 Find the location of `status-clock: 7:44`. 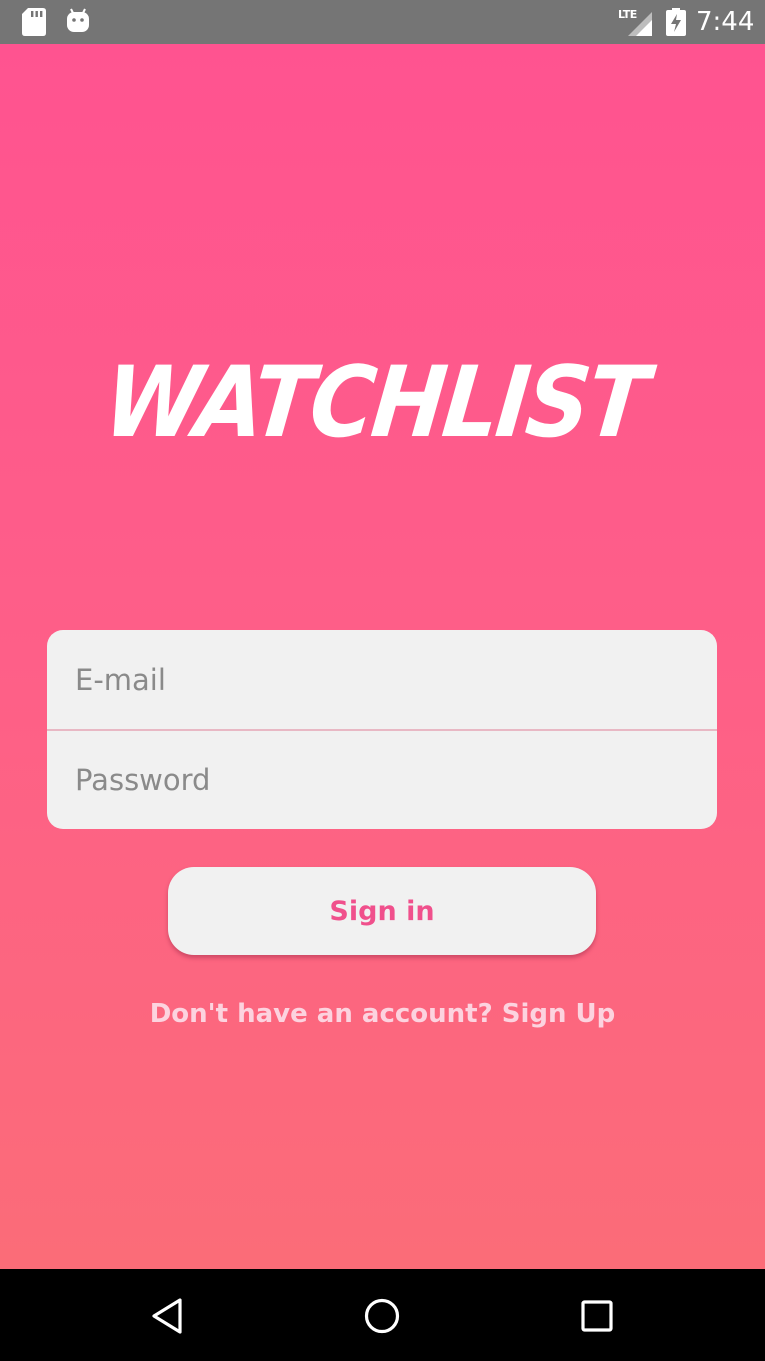

status-clock: 7:44 is located at coordinates (725, 22).